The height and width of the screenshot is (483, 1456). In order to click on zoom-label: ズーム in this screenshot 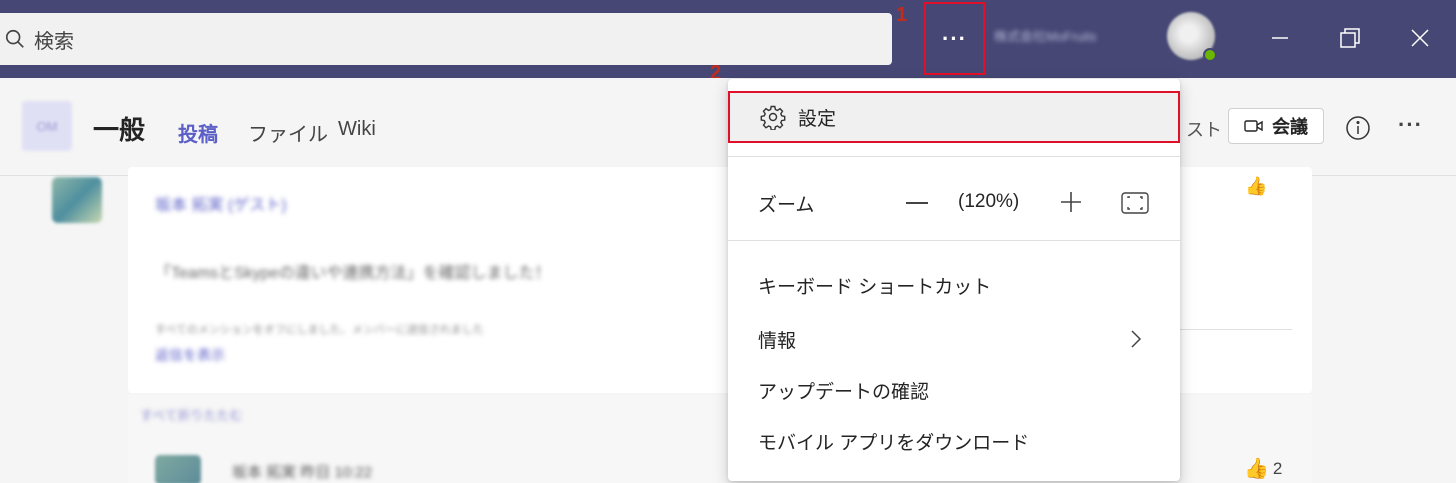, I will do `click(786, 205)`.